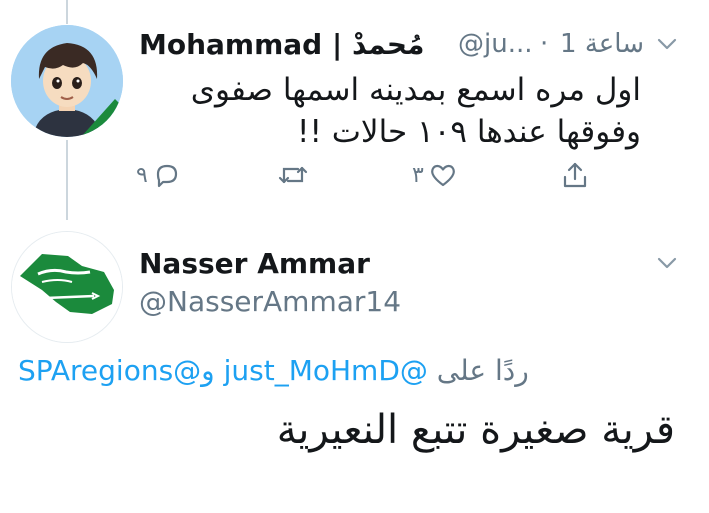 Image resolution: width=709 pixels, height=513 pixels. What do you see at coordinates (109, 370) in the screenshot?
I see `mention-sparegions: @SPAregions` at bounding box center [109, 370].